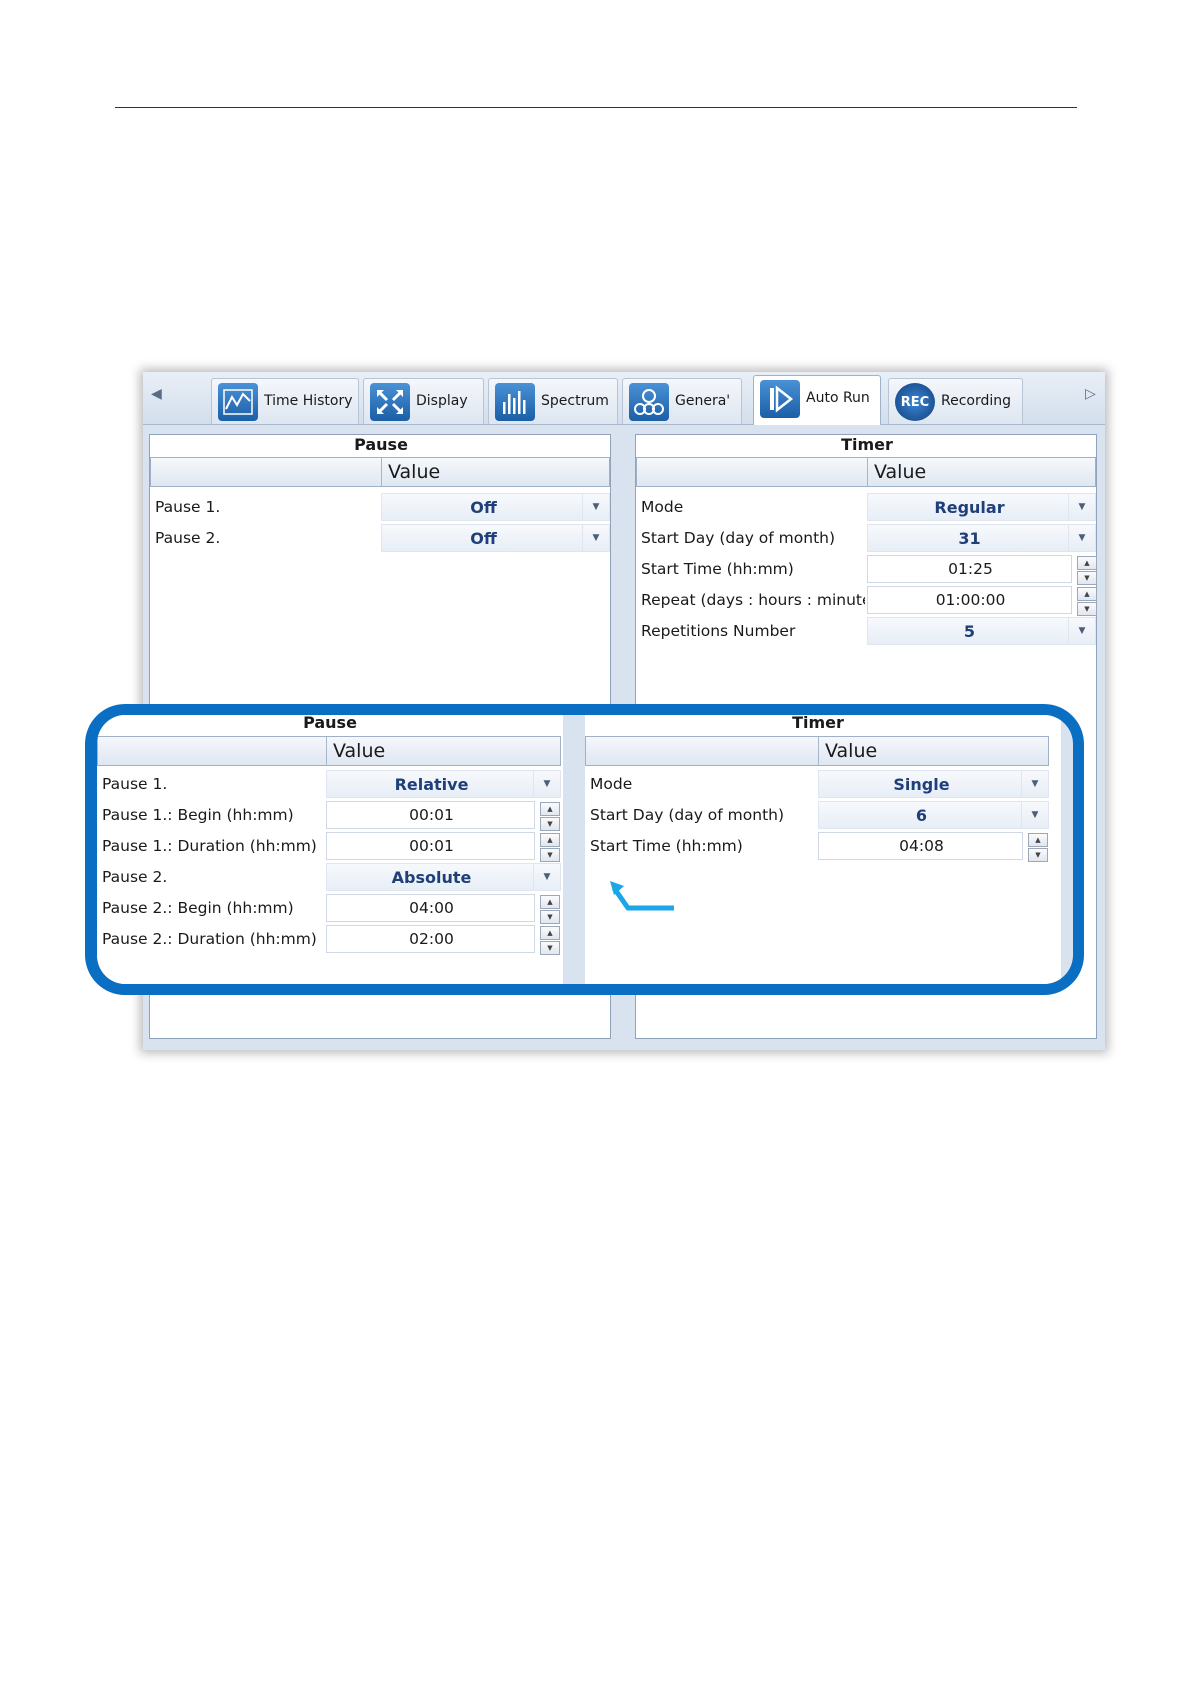 The width and height of the screenshot is (1191, 1684). What do you see at coordinates (156, 394) in the screenshot?
I see `scroll-left-icon: ◀` at bounding box center [156, 394].